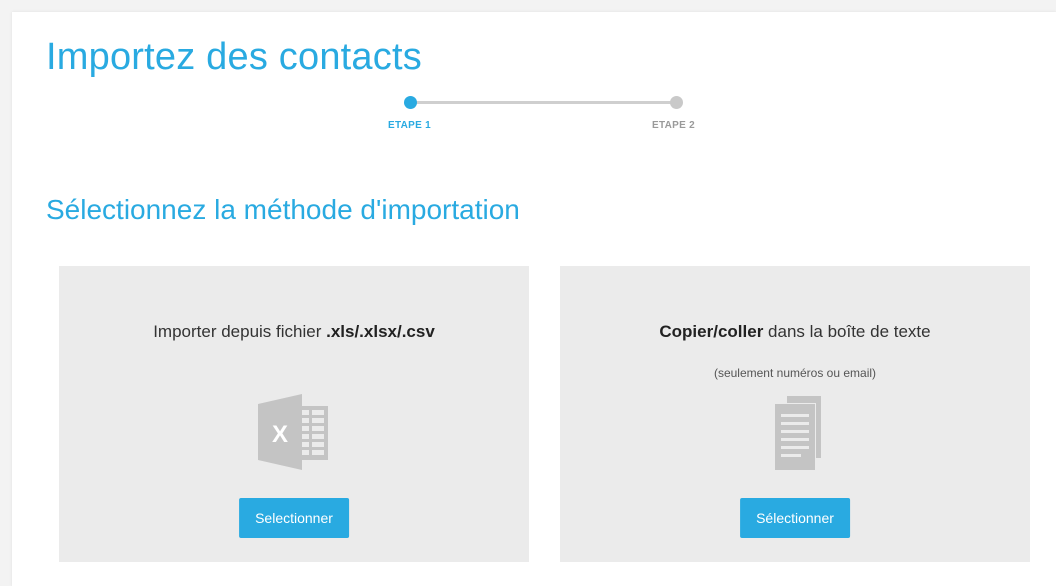  Describe the element at coordinates (283, 209) in the screenshot. I see `section-title: Sélectionnez la méthode d'importation` at that location.